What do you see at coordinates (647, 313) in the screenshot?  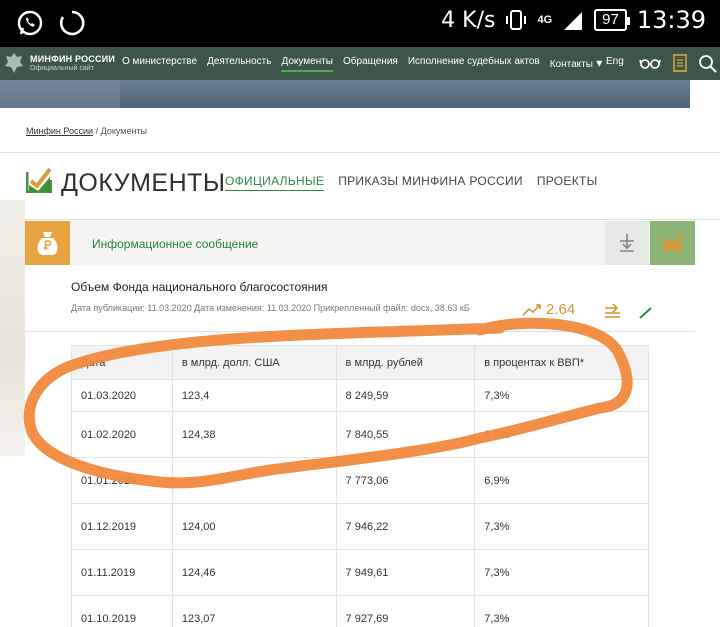 I see `edit-icon` at bounding box center [647, 313].